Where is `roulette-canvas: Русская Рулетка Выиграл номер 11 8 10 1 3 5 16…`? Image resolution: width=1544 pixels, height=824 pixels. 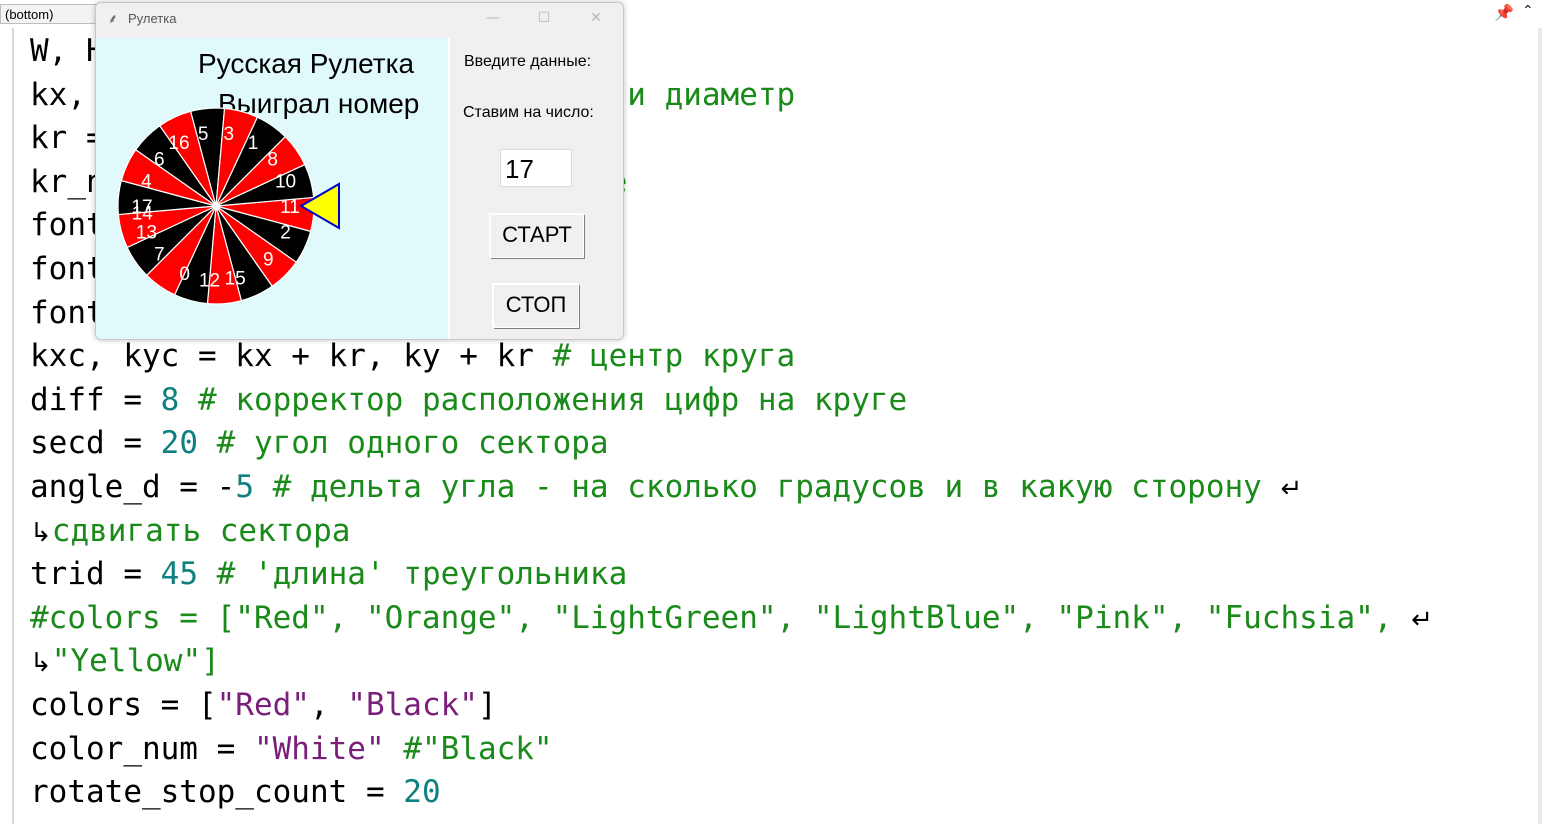 roulette-canvas: Русская Рулетка Выиграл номер 11 8 10 1 3 5 16… is located at coordinates (273, 188).